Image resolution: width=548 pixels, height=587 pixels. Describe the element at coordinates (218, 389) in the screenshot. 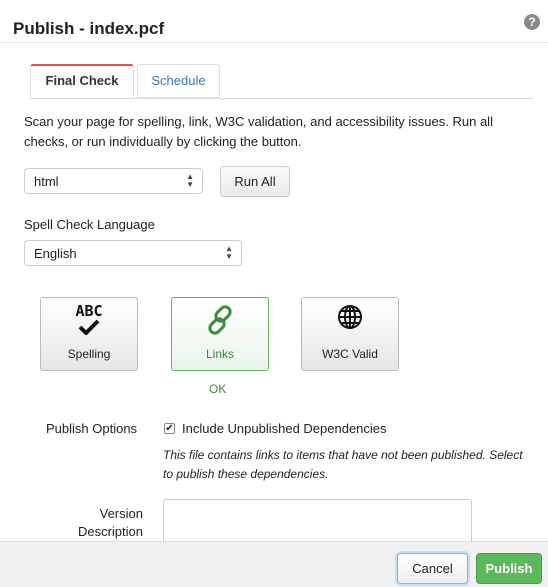

I see `links-status-ok: OK` at that location.